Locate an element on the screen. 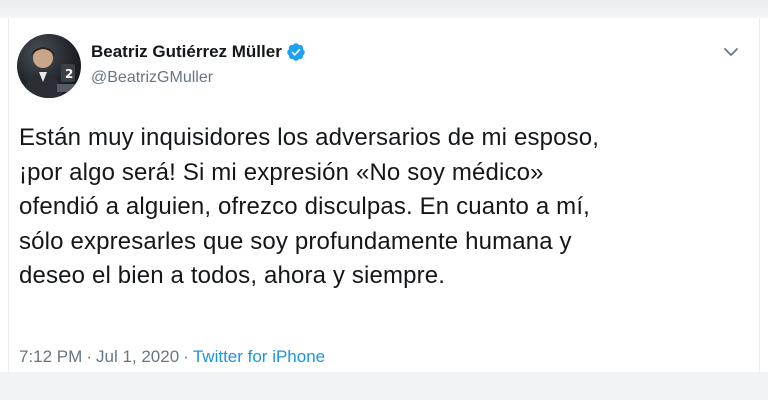  page-top-background is located at coordinates (384, 9).